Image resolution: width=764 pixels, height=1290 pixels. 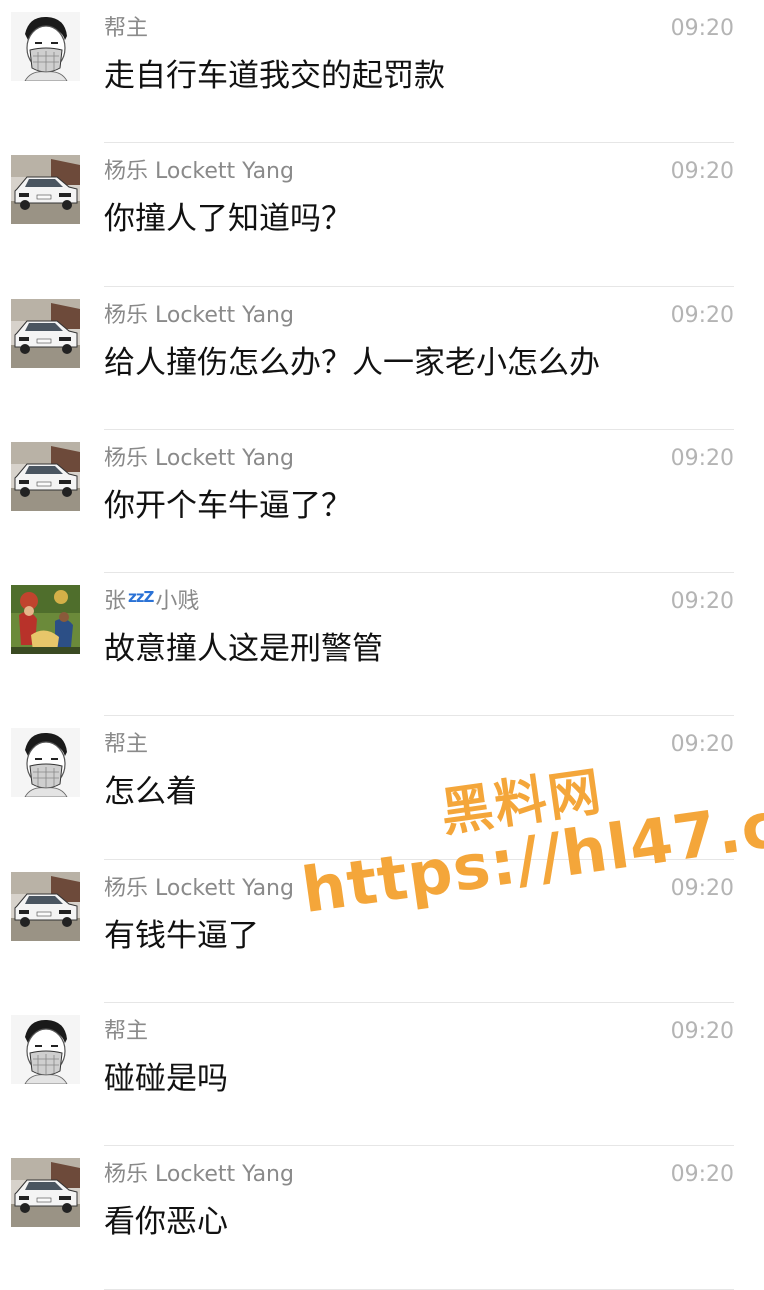 I want to click on message-text: 看你恶心, so click(x=166, y=1222).